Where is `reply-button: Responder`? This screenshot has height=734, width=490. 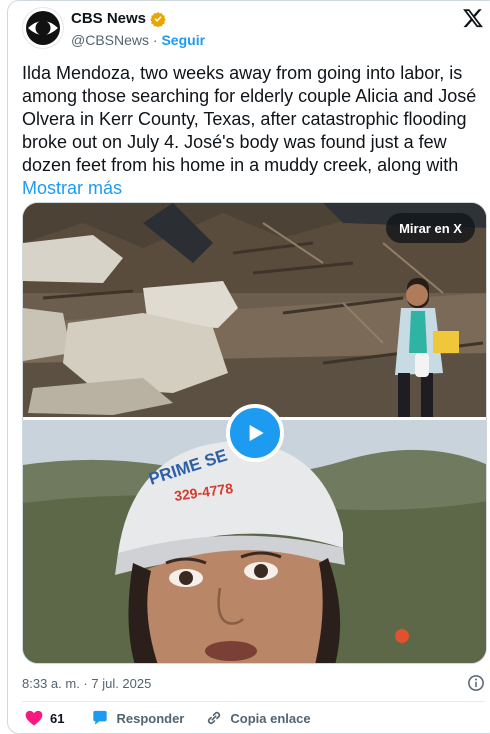 reply-button: Responder is located at coordinates (137, 718).